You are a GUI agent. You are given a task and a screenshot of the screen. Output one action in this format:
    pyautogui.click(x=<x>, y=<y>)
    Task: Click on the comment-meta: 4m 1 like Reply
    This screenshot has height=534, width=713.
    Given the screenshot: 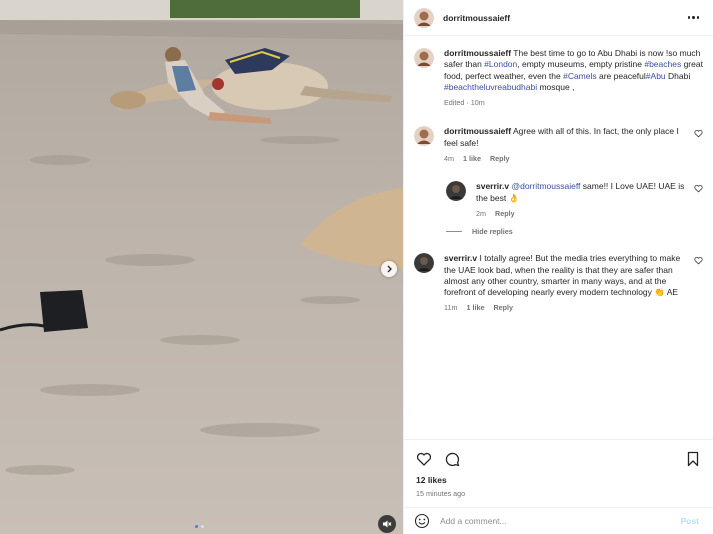 What is the action you would take?
    pyautogui.click(x=566, y=158)
    